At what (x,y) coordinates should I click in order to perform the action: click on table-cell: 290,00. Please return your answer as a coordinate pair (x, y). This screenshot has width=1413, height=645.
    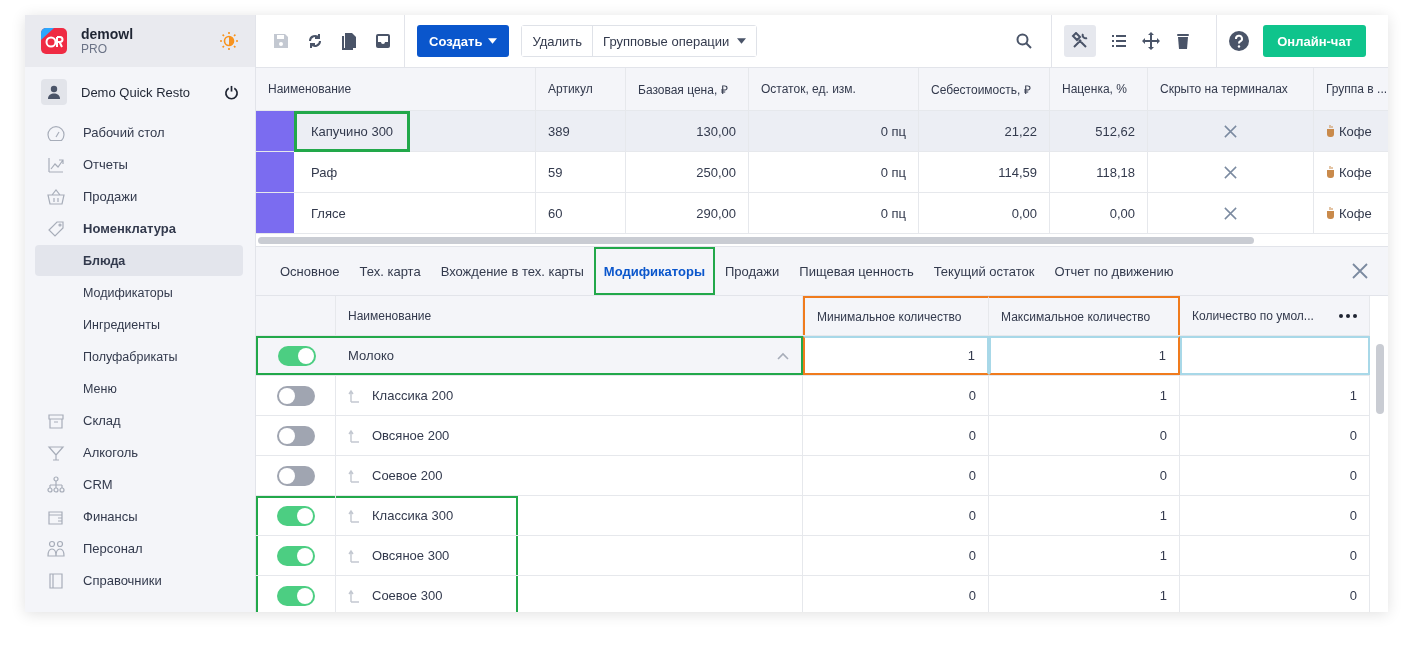
    Looking at the image, I should click on (687, 213).